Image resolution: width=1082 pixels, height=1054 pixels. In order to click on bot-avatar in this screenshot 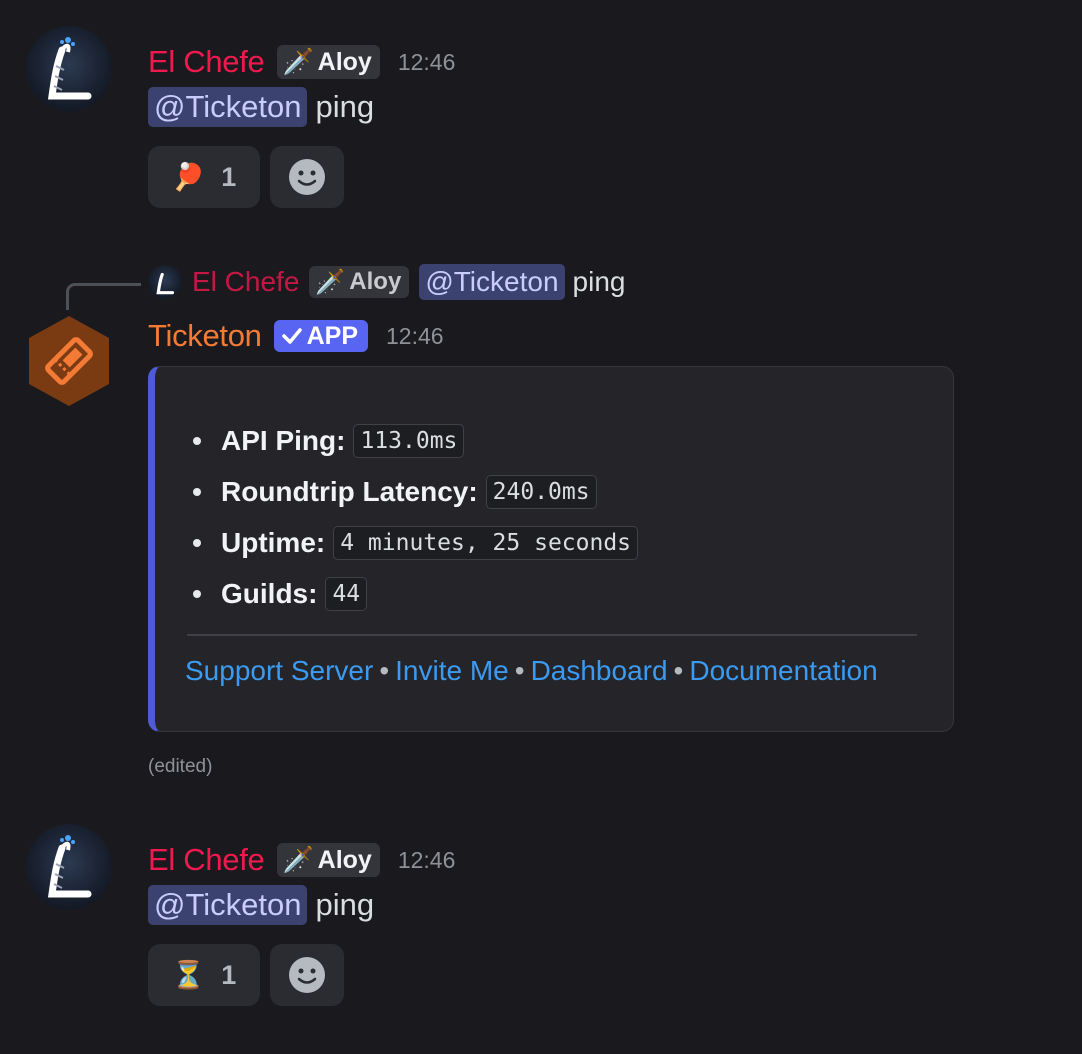, I will do `click(69, 361)`.